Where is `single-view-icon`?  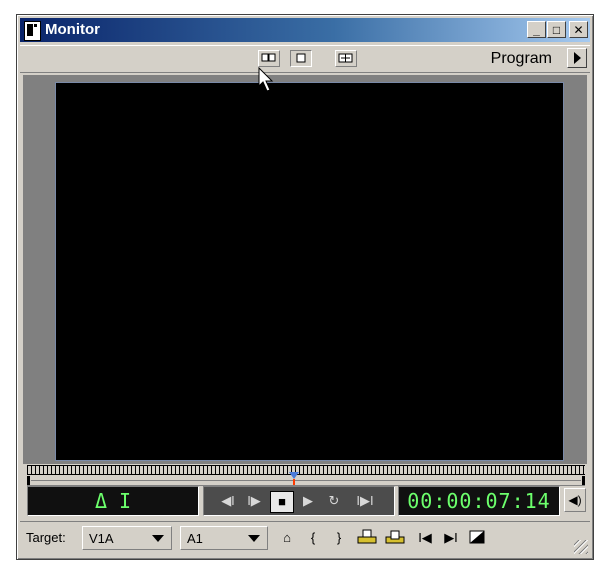 single-view-icon is located at coordinates (301, 58).